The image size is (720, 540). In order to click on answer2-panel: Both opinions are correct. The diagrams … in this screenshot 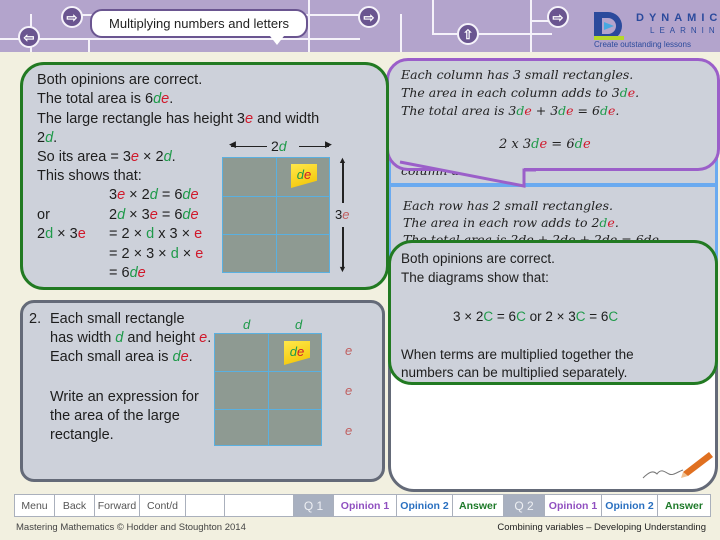, I will do `click(553, 312)`.